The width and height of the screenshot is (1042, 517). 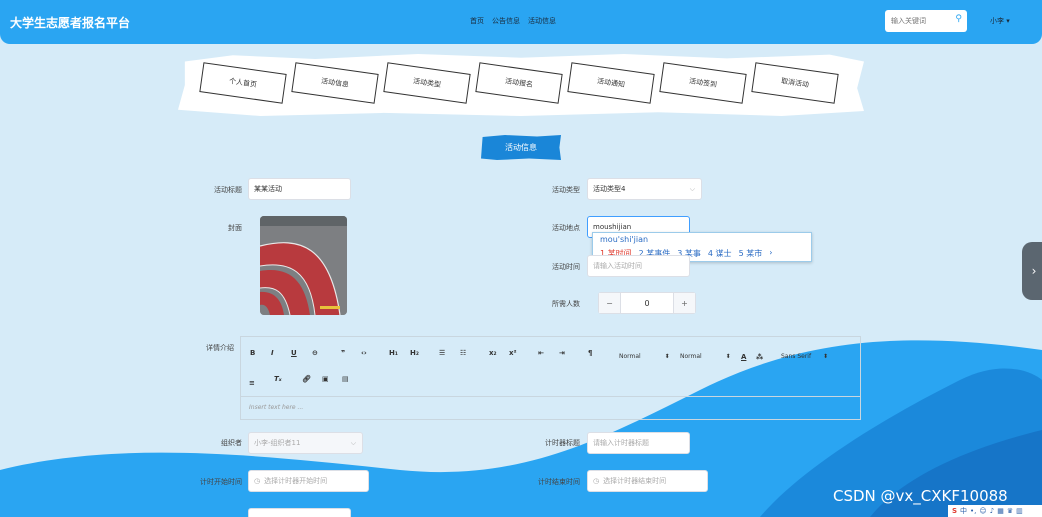 I want to click on ordered-list-icon: ☰, so click(x=442, y=353).